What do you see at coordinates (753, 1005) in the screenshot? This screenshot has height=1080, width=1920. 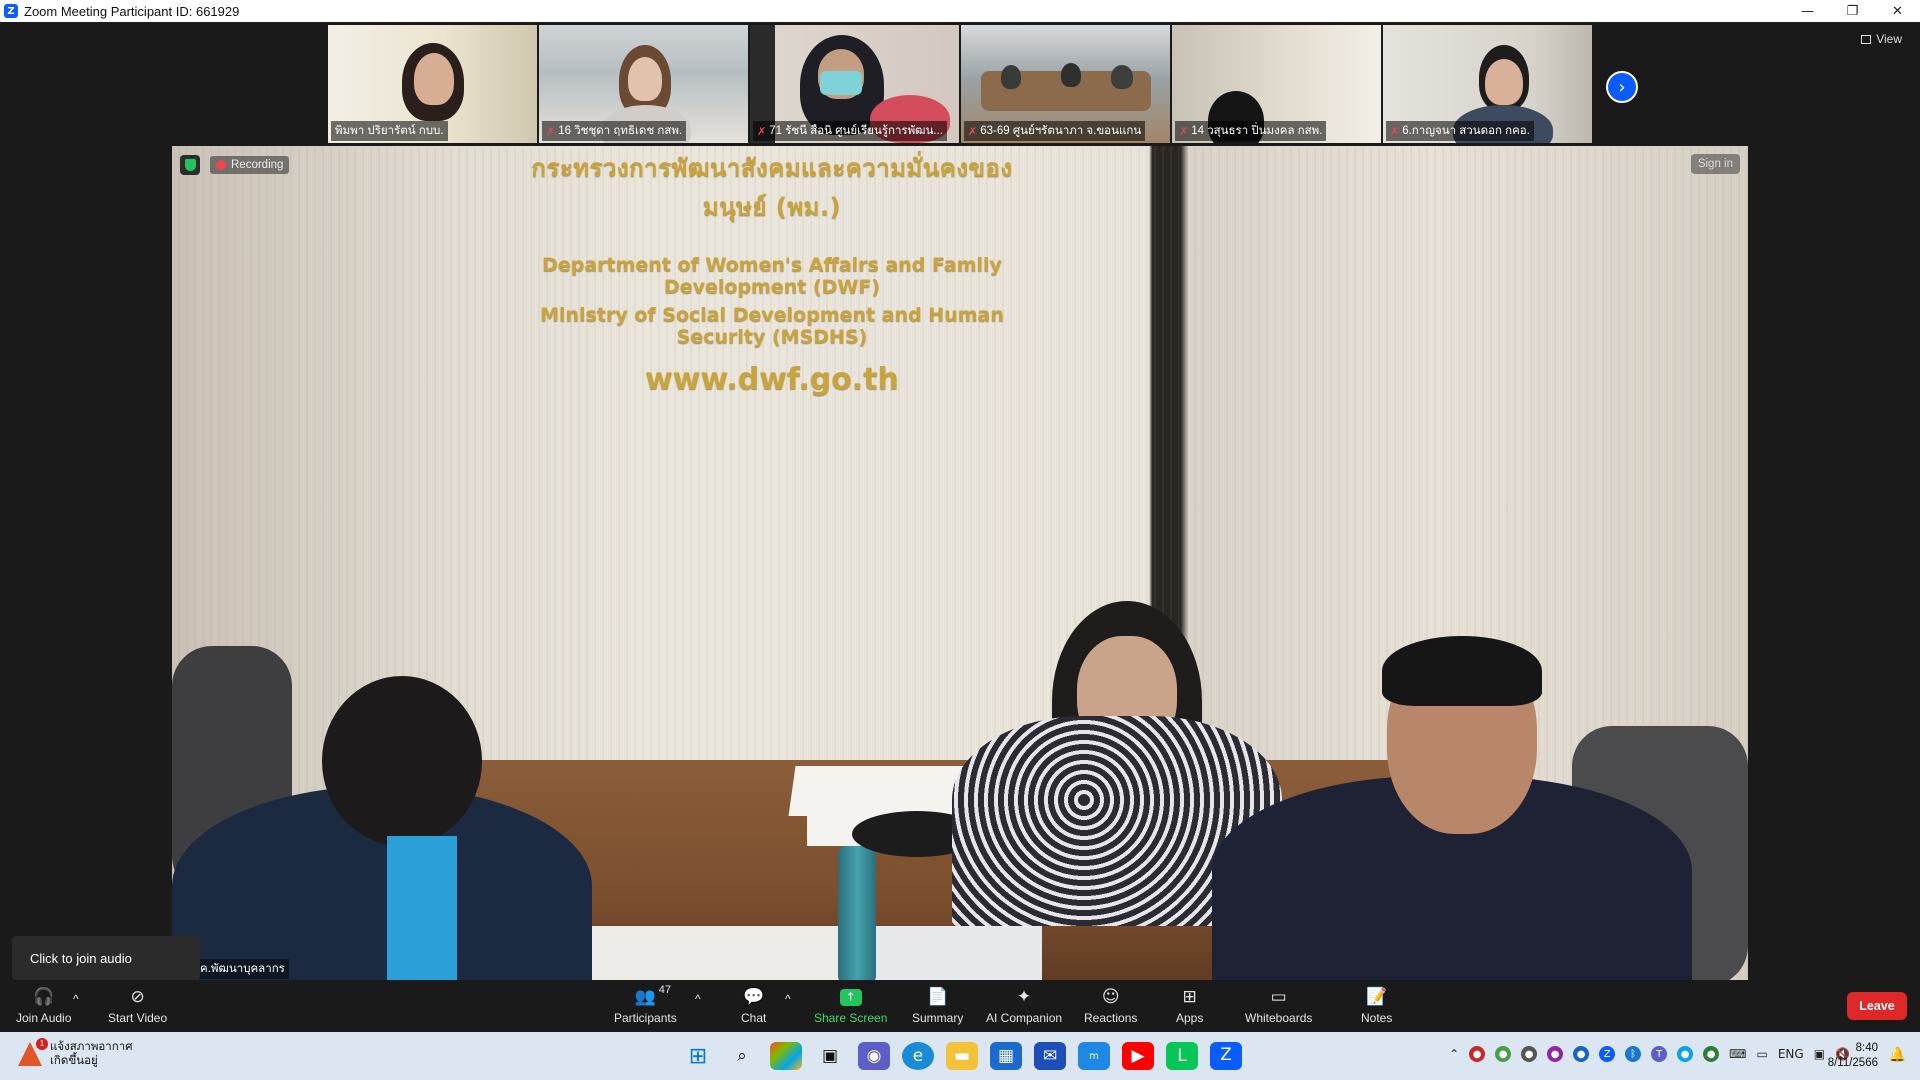 I see `chat-button: 💬 Chat` at bounding box center [753, 1005].